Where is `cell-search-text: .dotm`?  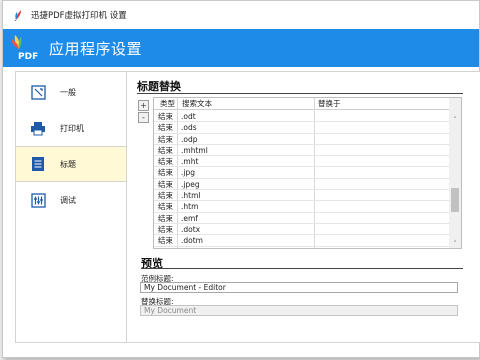 cell-search-text: .dotm is located at coordinates (192, 240).